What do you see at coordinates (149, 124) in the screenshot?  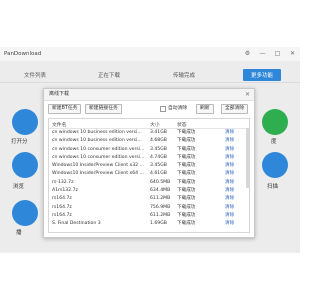 I see `list-header: 文件名 大小 状态` at bounding box center [149, 124].